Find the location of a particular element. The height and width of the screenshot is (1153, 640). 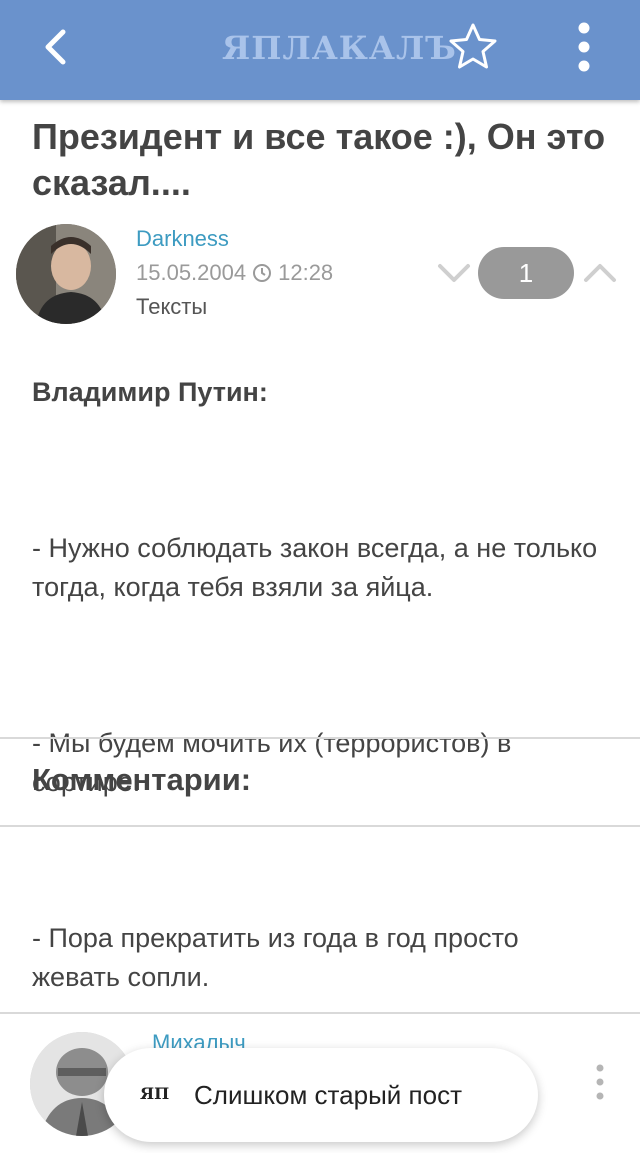

comment-author-link: Михалыч is located at coordinates (199, 1039).